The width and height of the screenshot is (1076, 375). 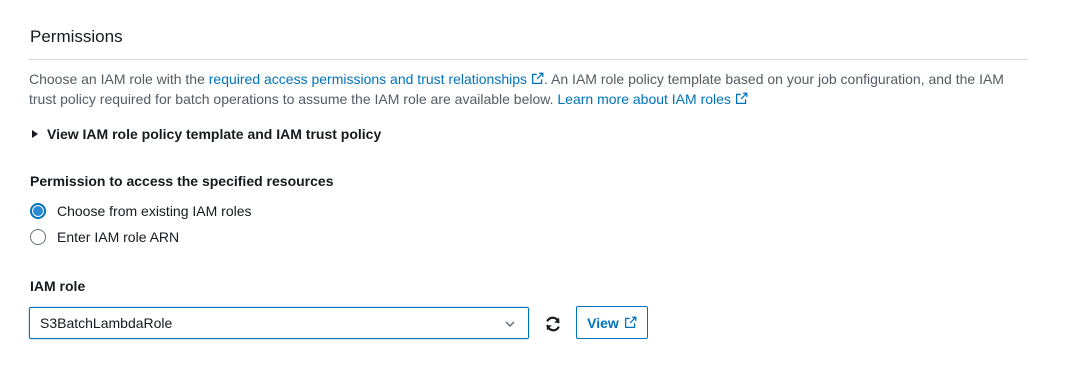 What do you see at coordinates (154, 211) in the screenshot?
I see `radio-existing-roles-label: Choose from existing IAM roles` at bounding box center [154, 211].